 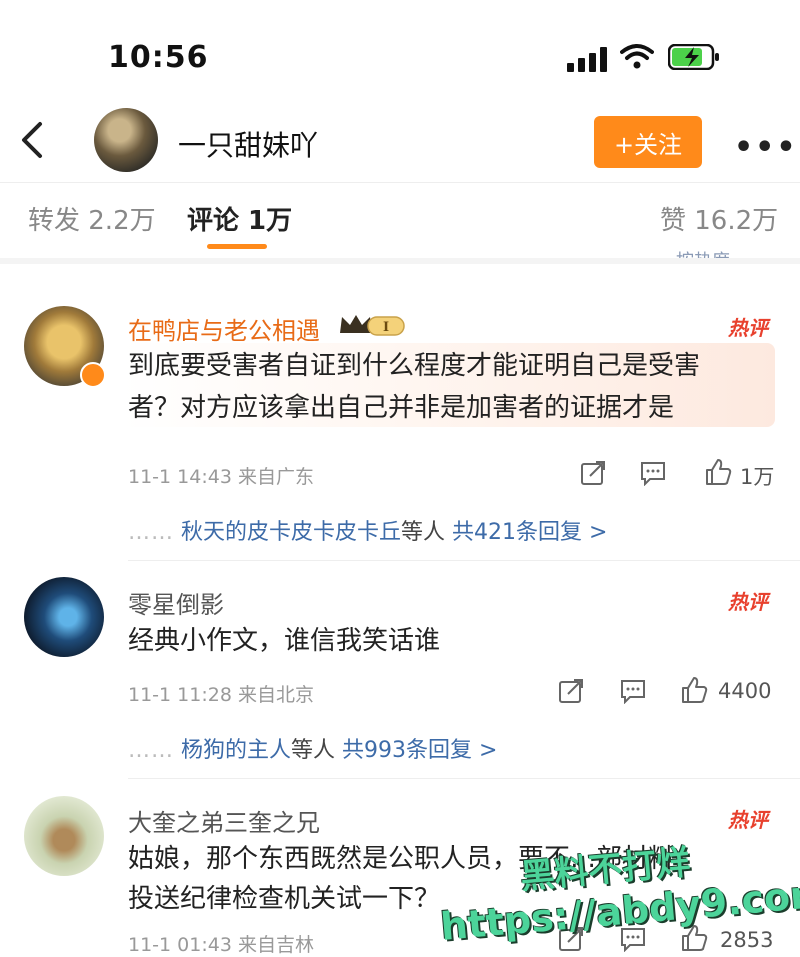 I want to click on comment-meta: 11-1 01:43 来自吉林, so click(x=221, y=945).